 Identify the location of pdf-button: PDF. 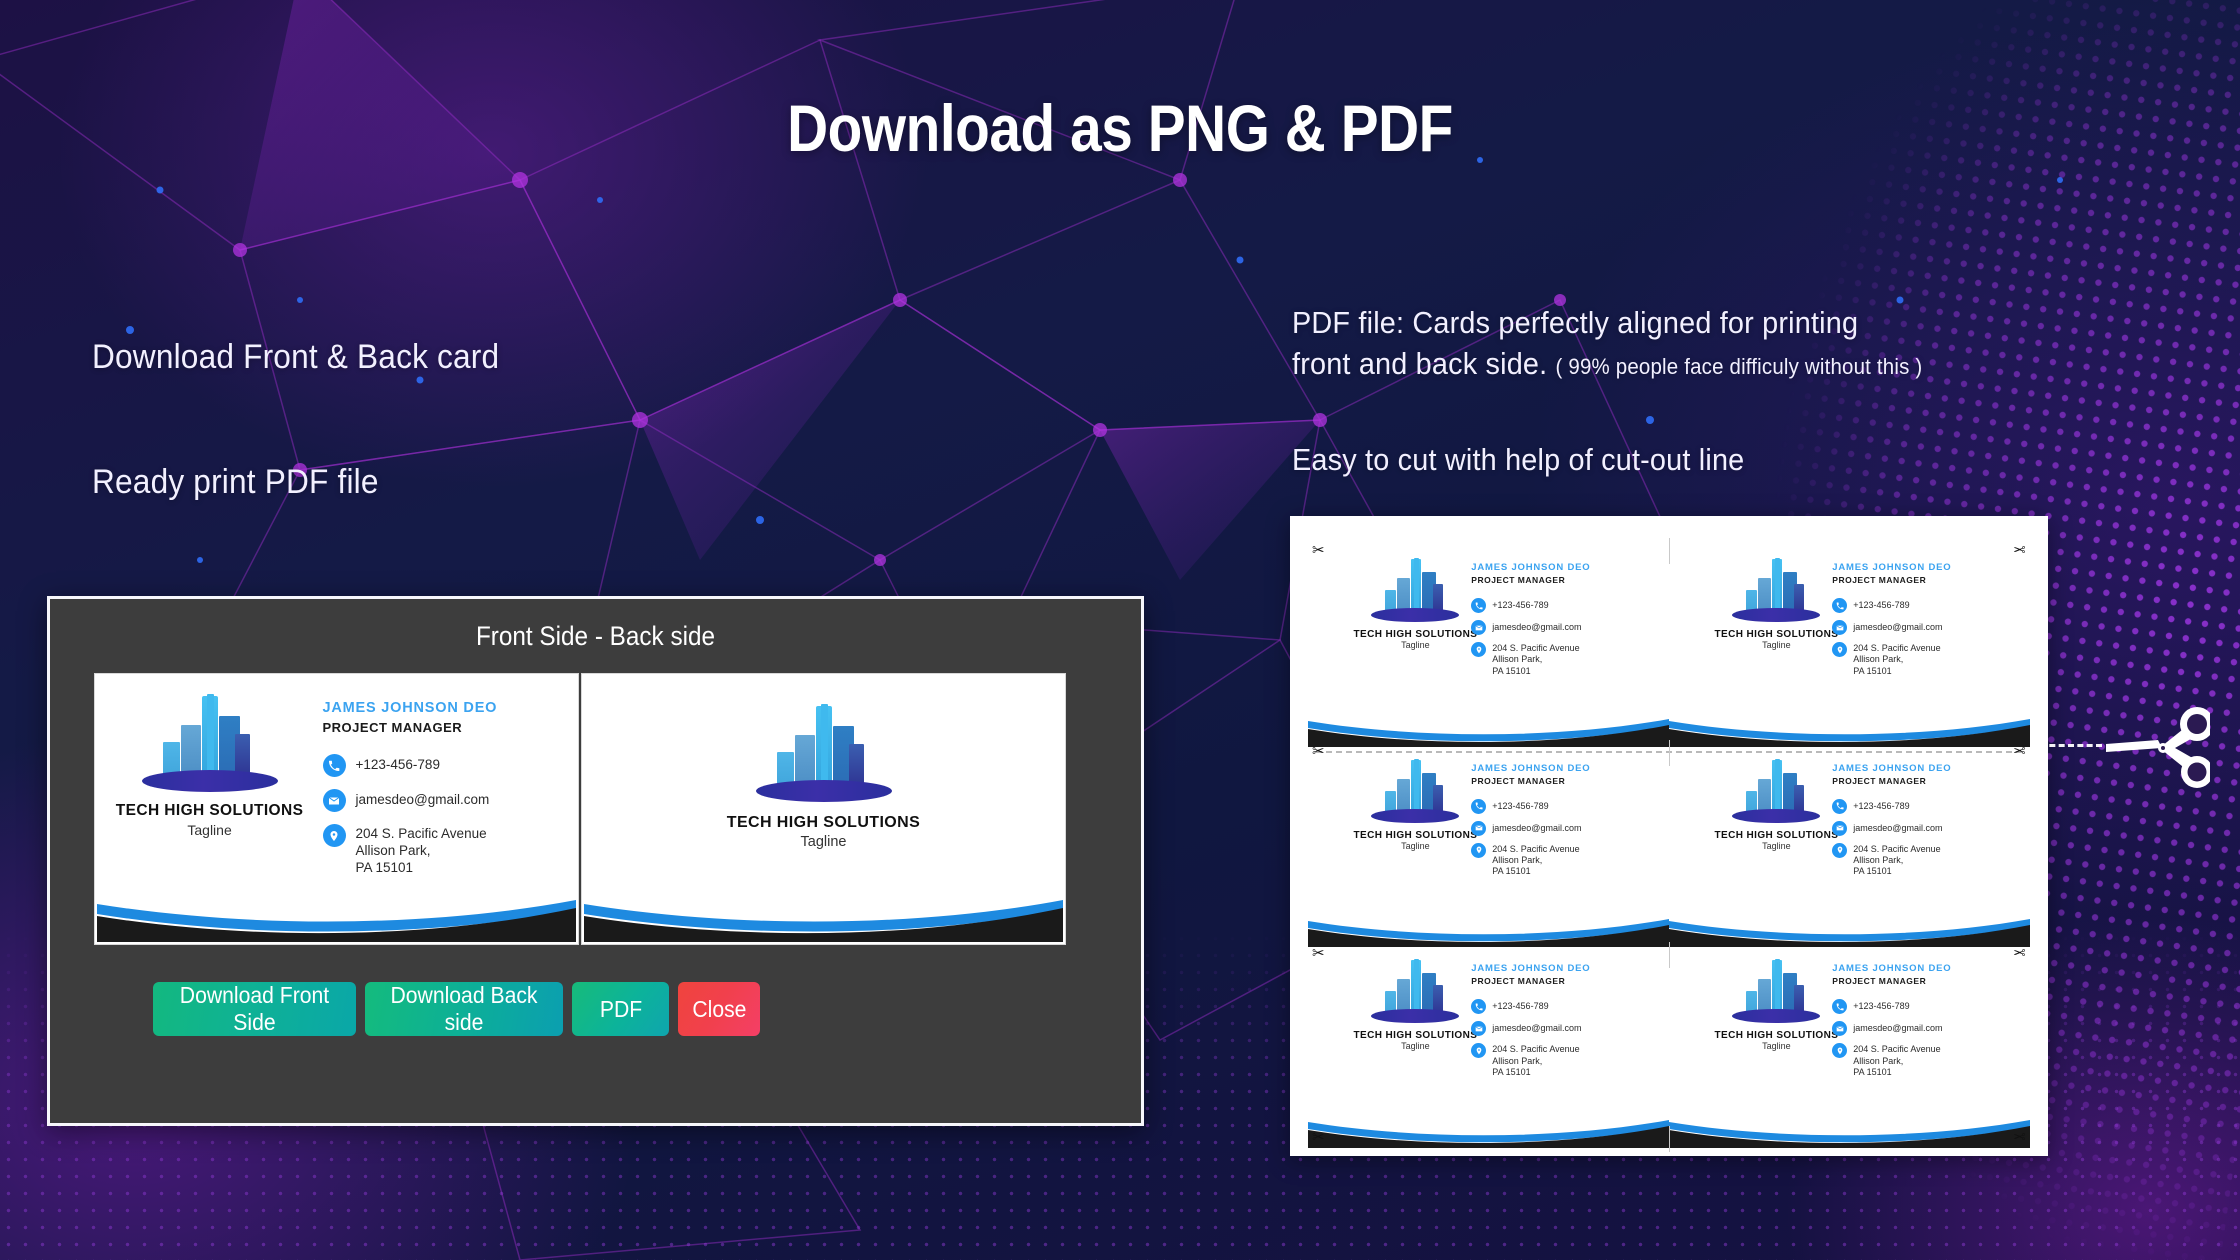
(620, 1009).